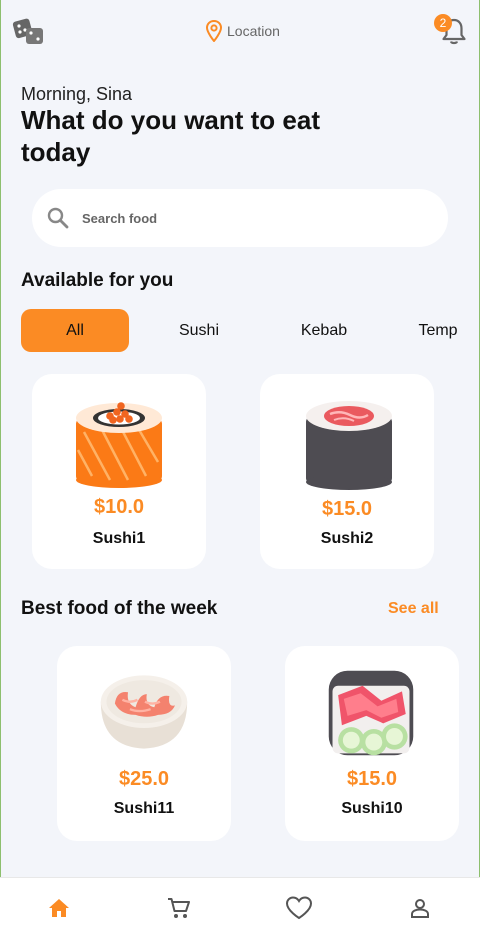 Image resolution: width=480 pixels, height=936 pixels. I want to click on tuna-cucumber-roll-icon, so click(371, 713).